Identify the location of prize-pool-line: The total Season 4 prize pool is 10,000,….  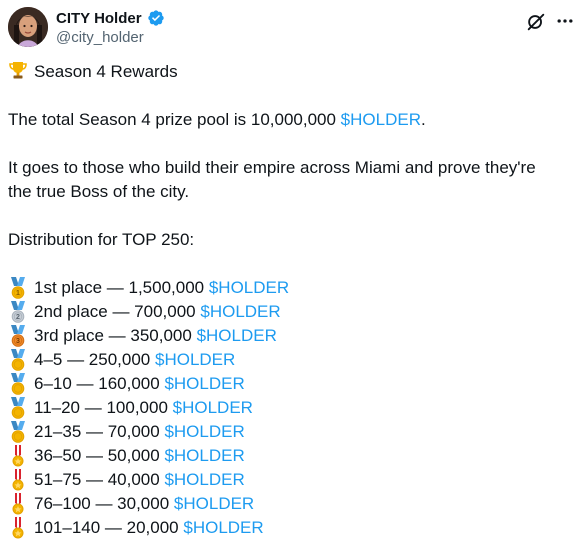
(290, 120).